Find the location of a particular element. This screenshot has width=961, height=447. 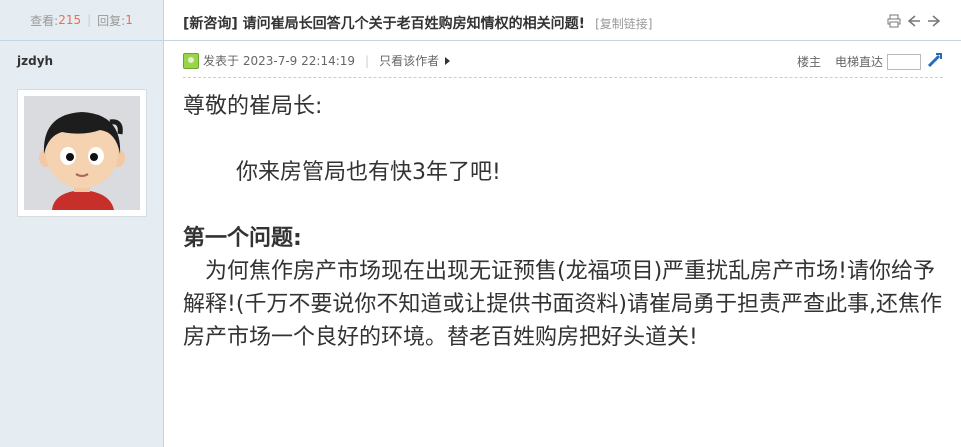

only-author-link: 只看该作者 is located at coordinates (409, 60).